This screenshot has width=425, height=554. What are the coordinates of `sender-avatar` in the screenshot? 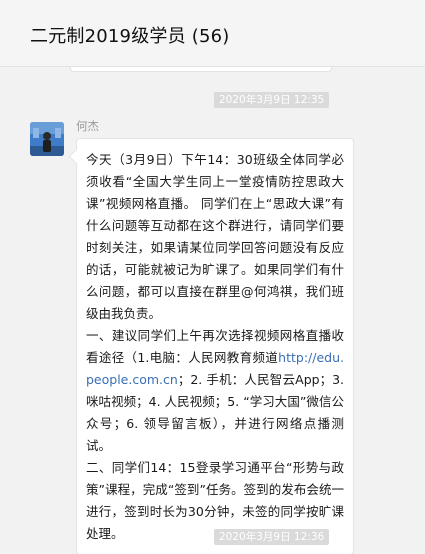 It's located at (47, 139).